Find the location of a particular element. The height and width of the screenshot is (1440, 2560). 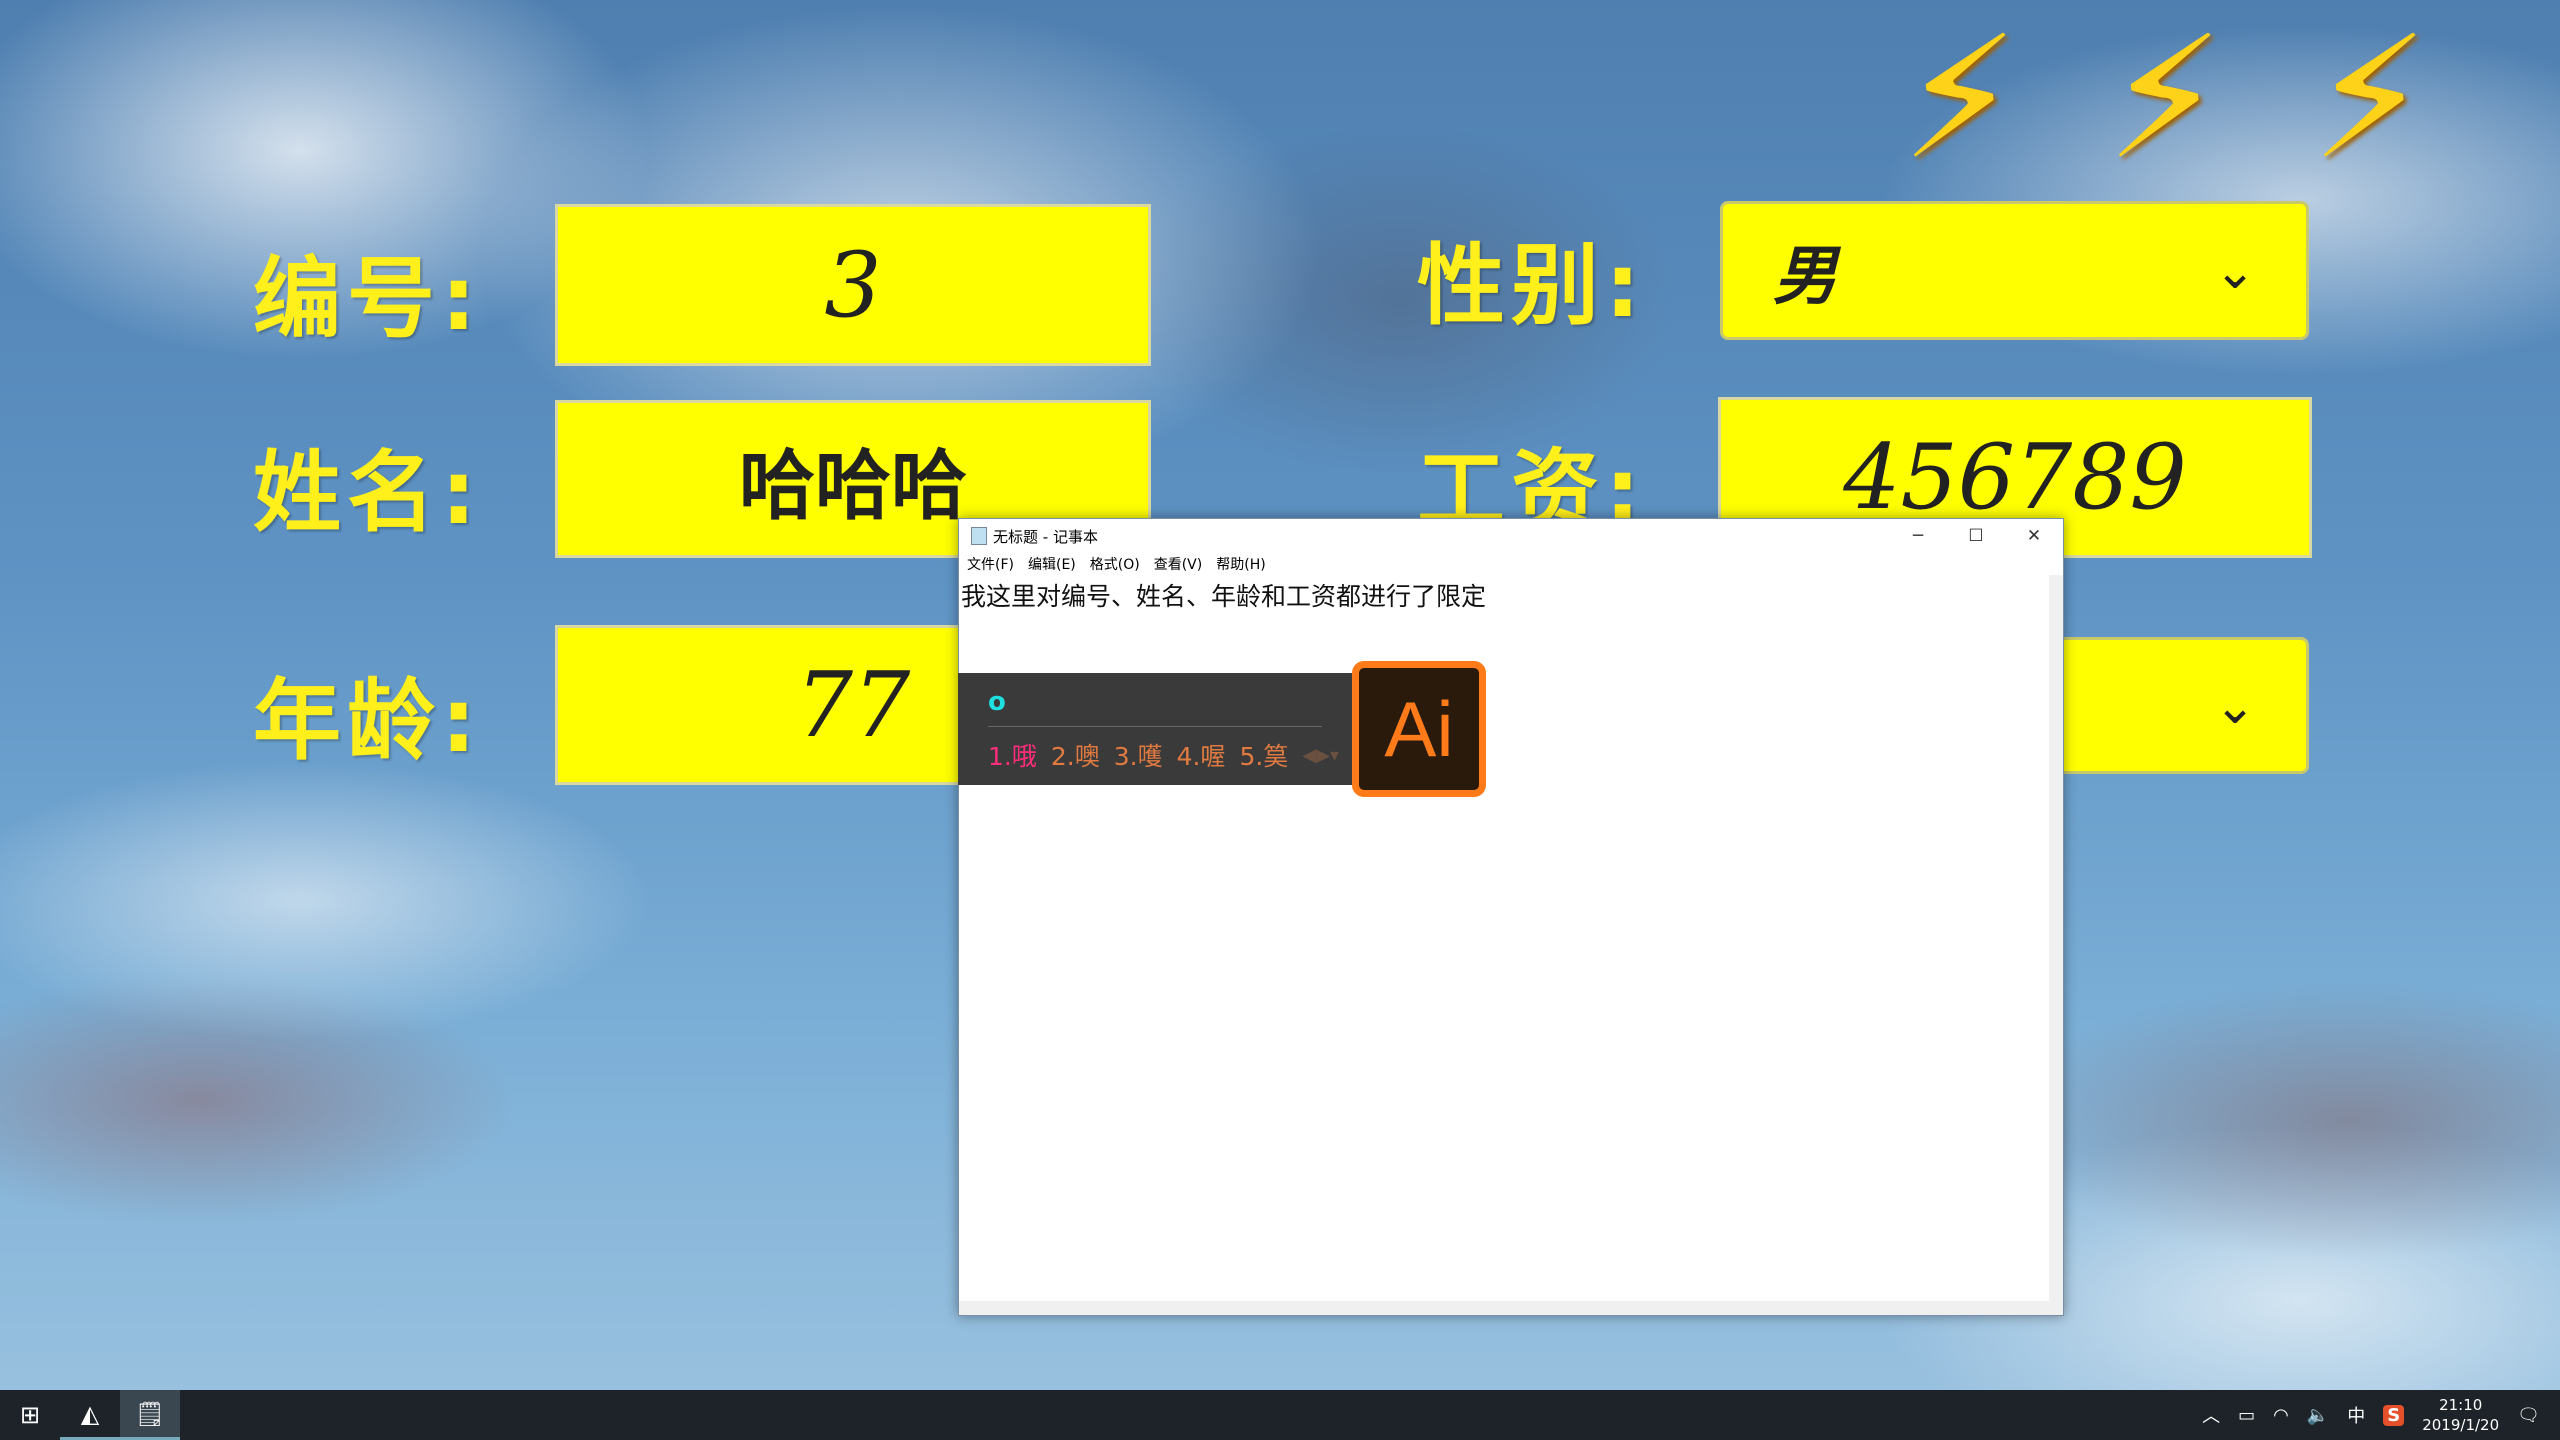

age-value: 77 is located at coordinates (853, 705).